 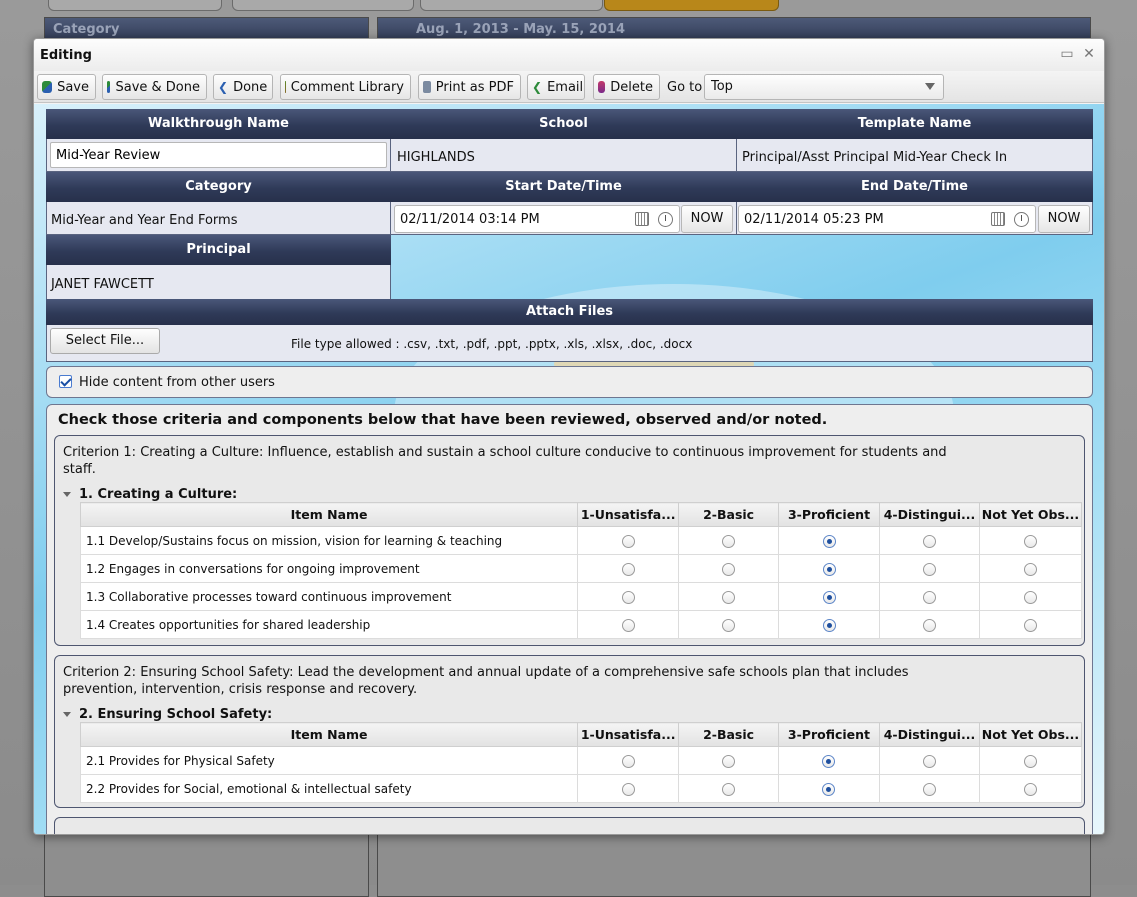 I want to click on table-row: 2.1 Provides for Physical Safety, so click(x=581, y=760).